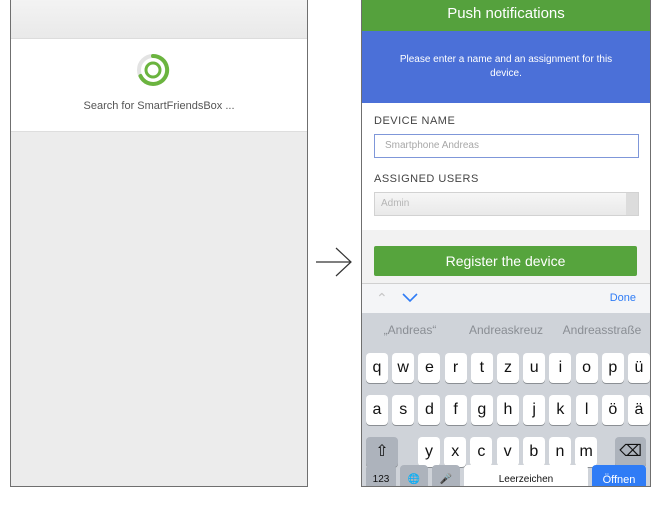 The height and width of the screenshot is (515, 657). I want to click on suggestion-bar: „Andreas“ Andreaskreuz Andreasstraße, so click(506, 330).